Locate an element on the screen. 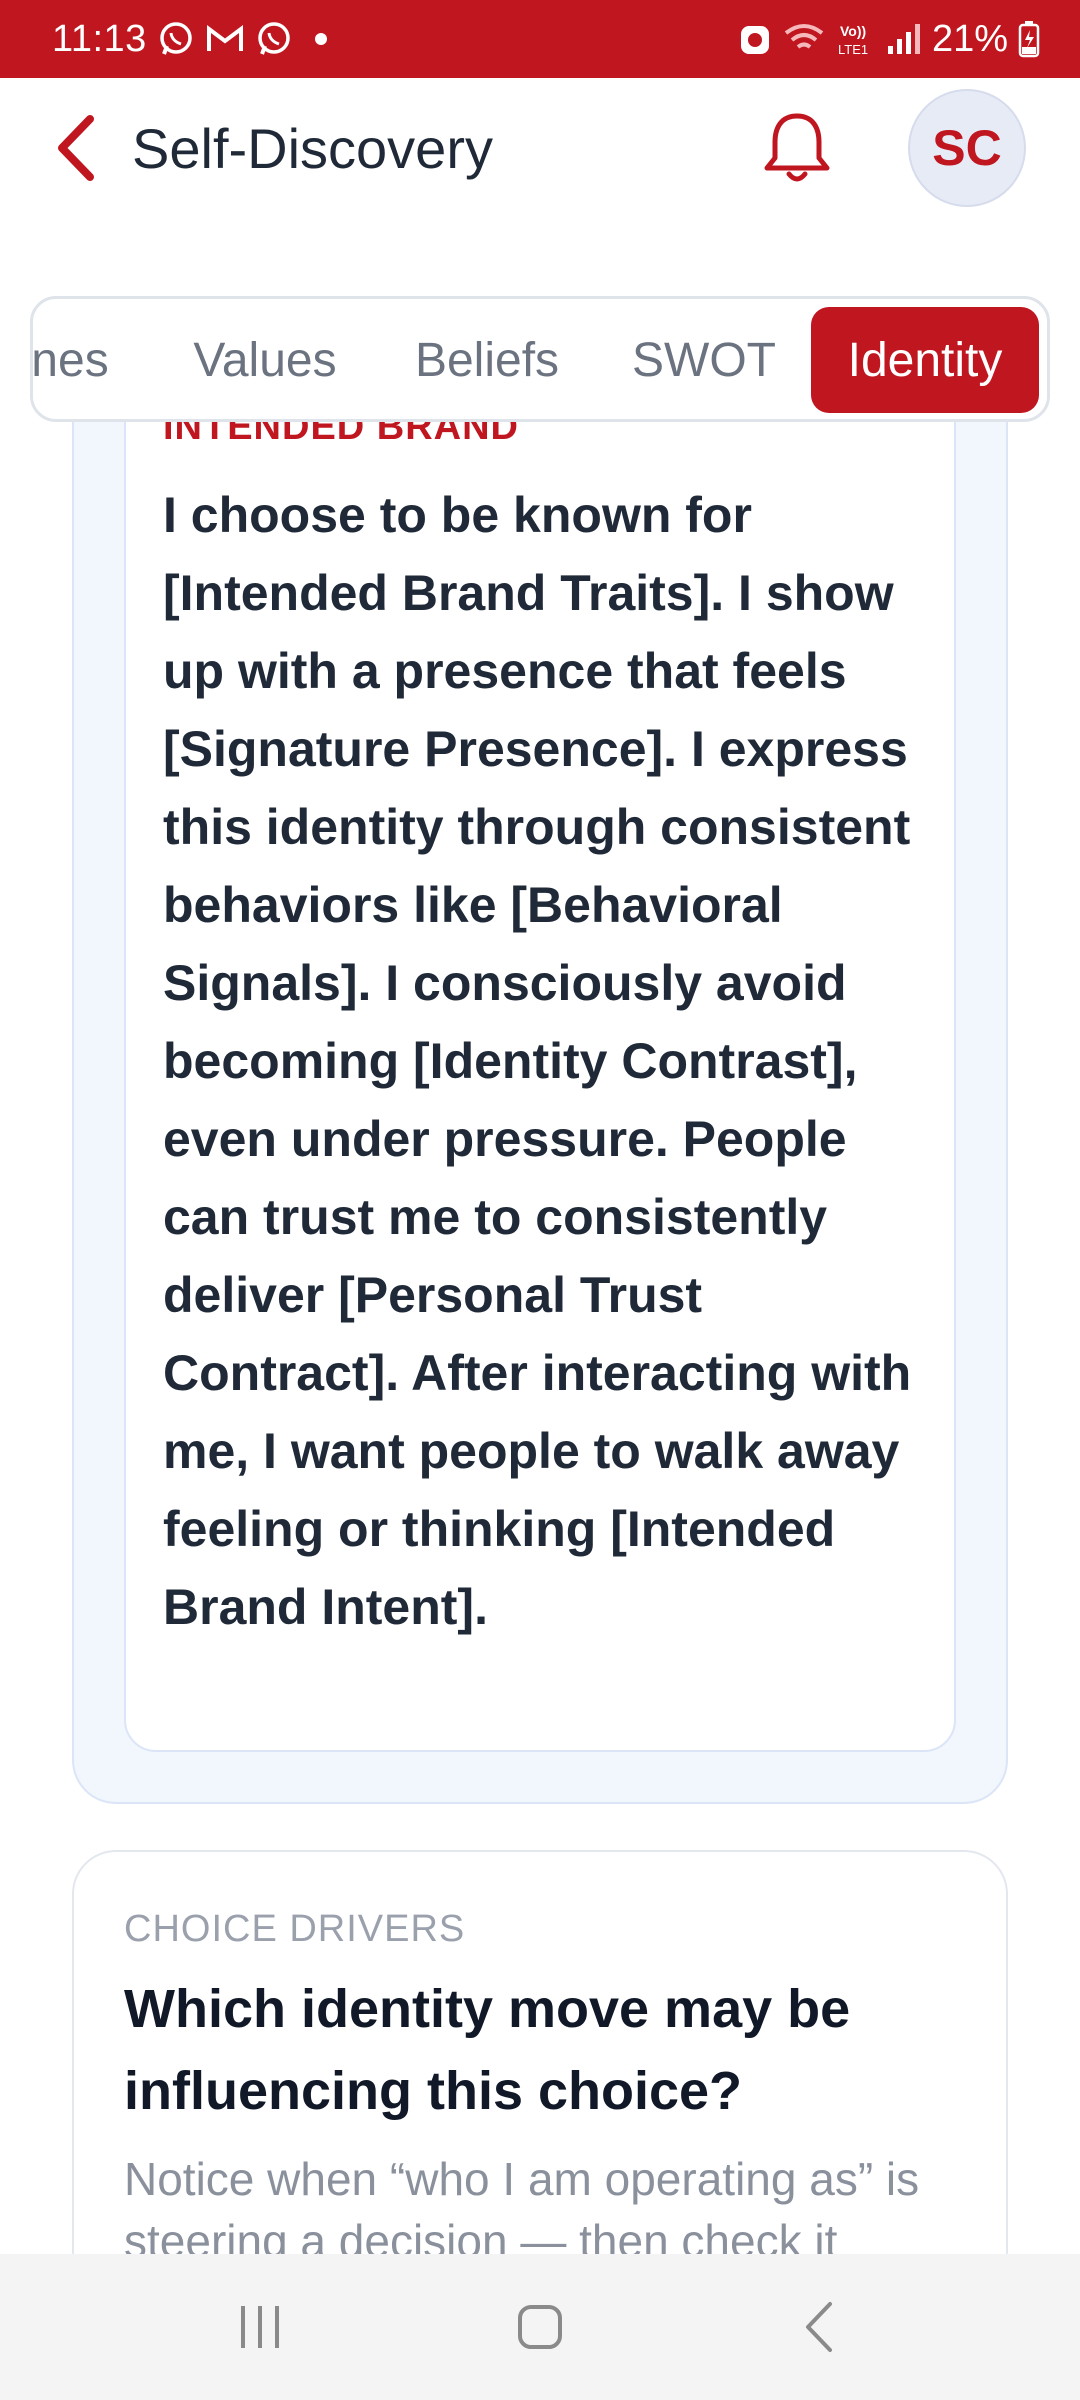 This screenshot has height=2400, width=1080. system-nav-bar is located at coordinates (540, 2327).